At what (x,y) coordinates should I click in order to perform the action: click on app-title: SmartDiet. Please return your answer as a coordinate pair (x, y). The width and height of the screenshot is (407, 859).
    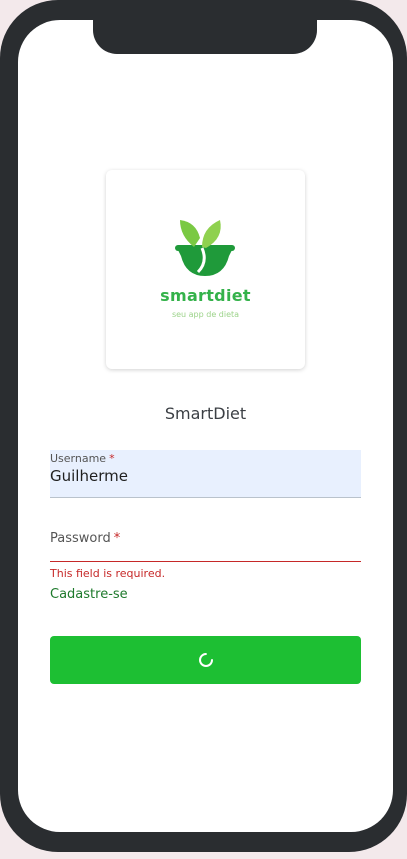
    Looking at the image, I should click on (205, 413).